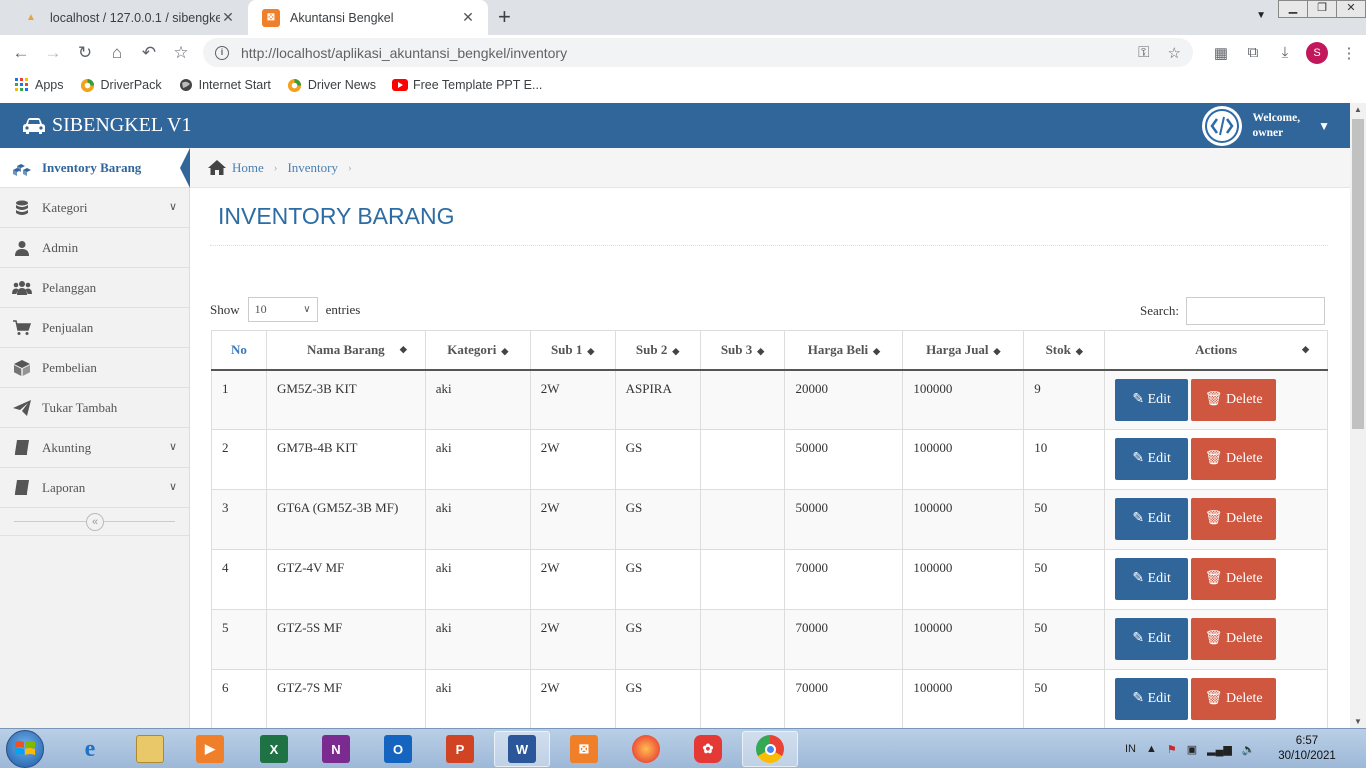 Image resolution: width=1366 pixels, height=768 pixels. I want to click on bookmark-internet-start: Internet Start, so click(224, 85).